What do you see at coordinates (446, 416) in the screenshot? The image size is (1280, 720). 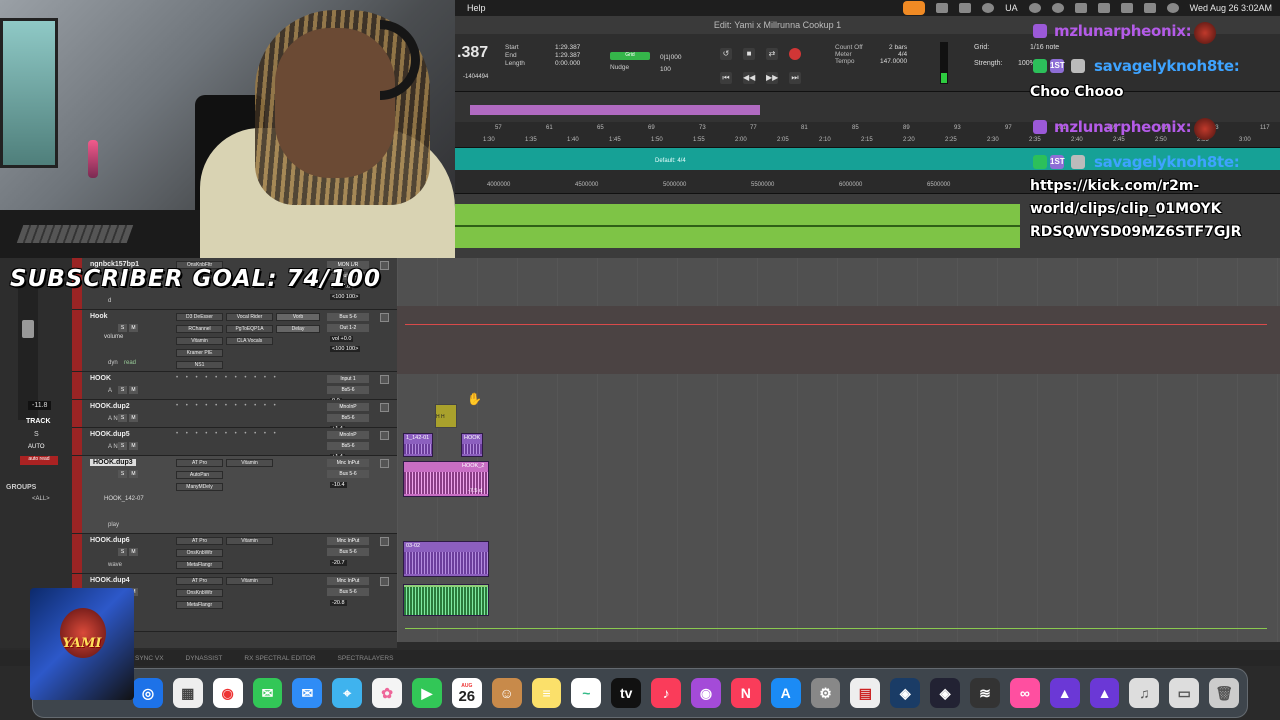 I see `small-clip: H H` at bounding box center [446, 416].